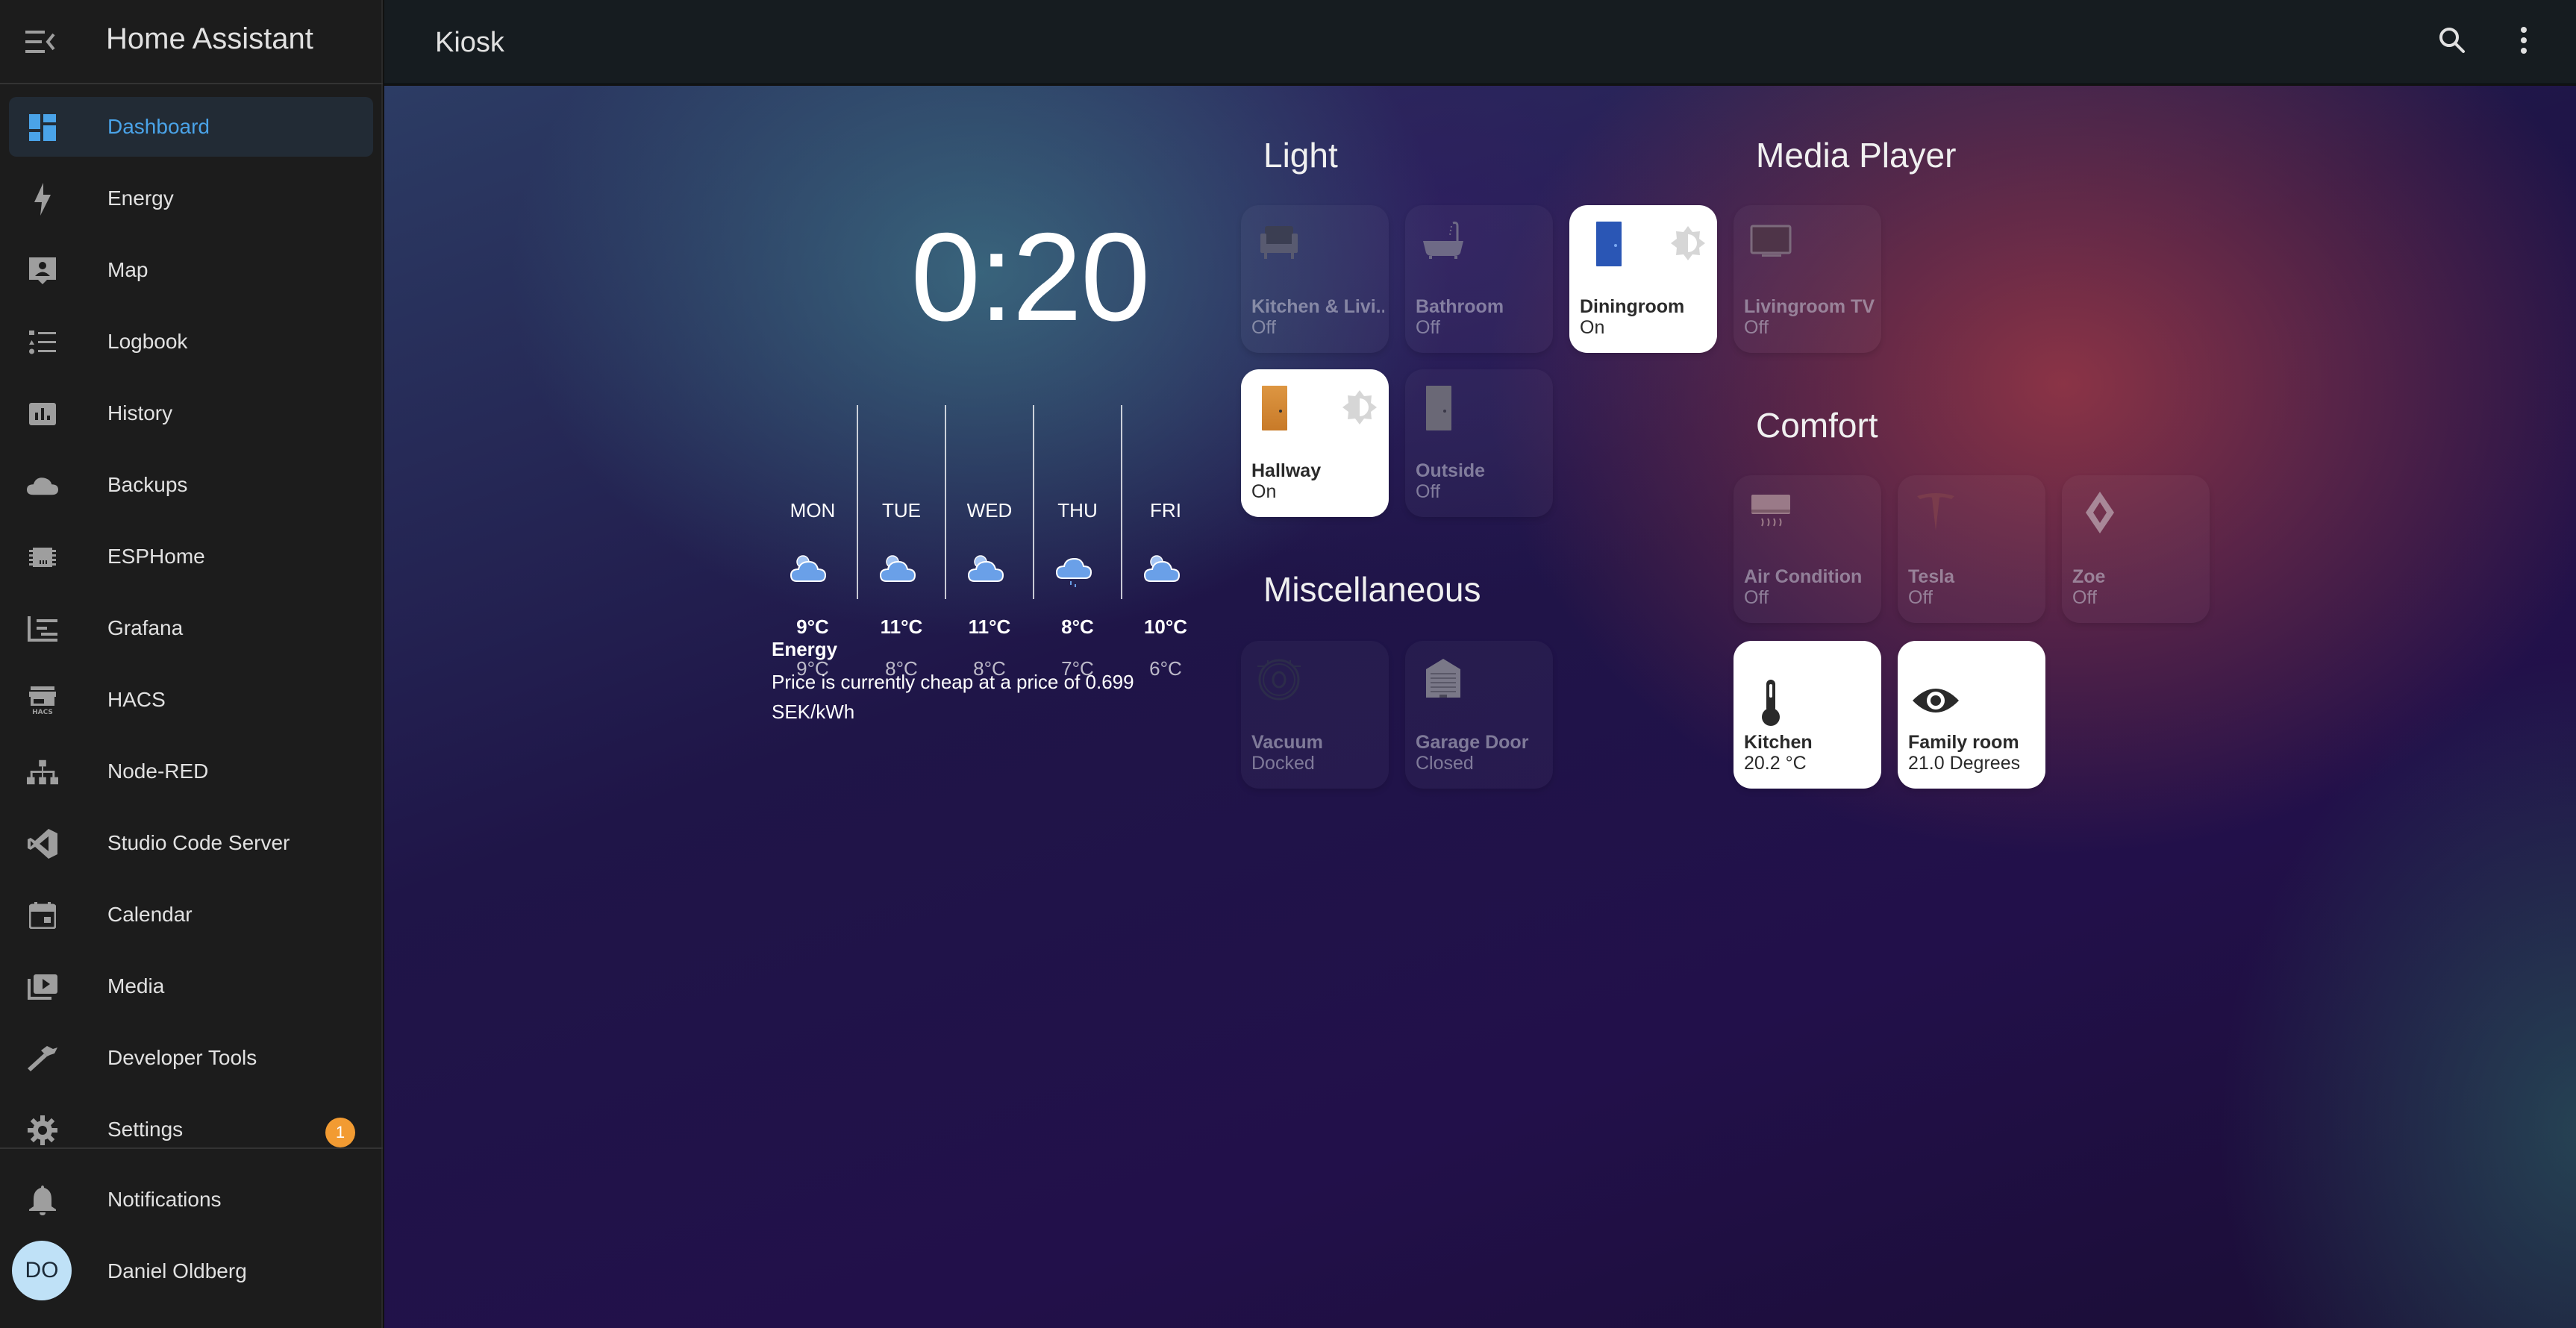 The width and height of the screenshot is (2576, 1328). I want to click on dots-vertical-icon, so click(2524, 42).